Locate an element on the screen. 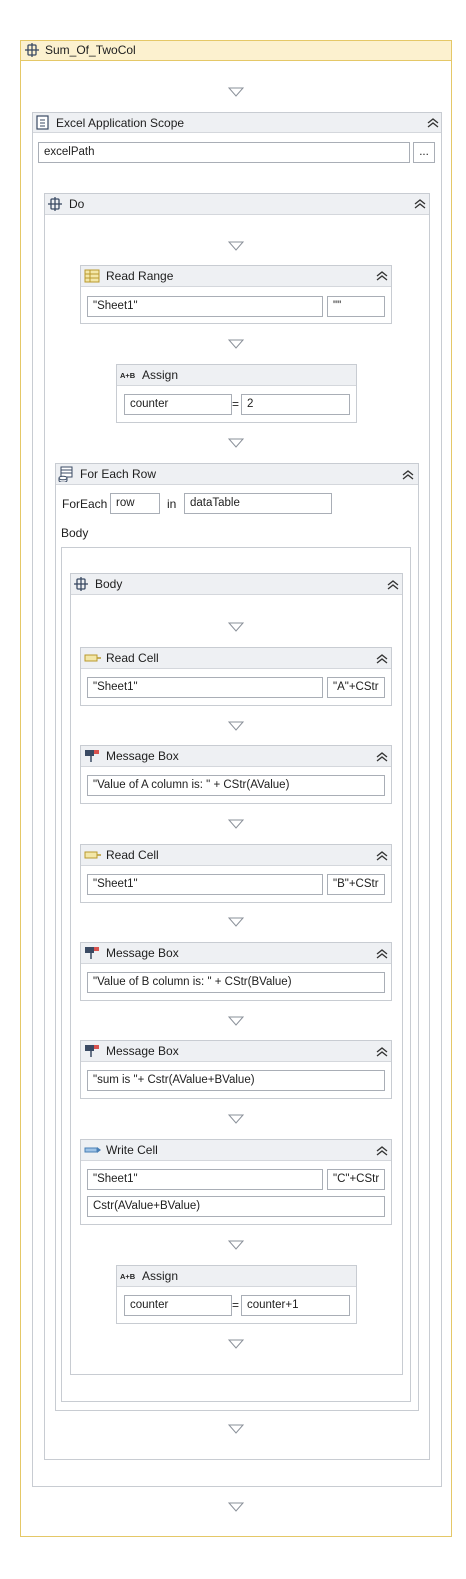  read-cell-b-cell-field: "B"+CStr is located at coordinates (356, 884).